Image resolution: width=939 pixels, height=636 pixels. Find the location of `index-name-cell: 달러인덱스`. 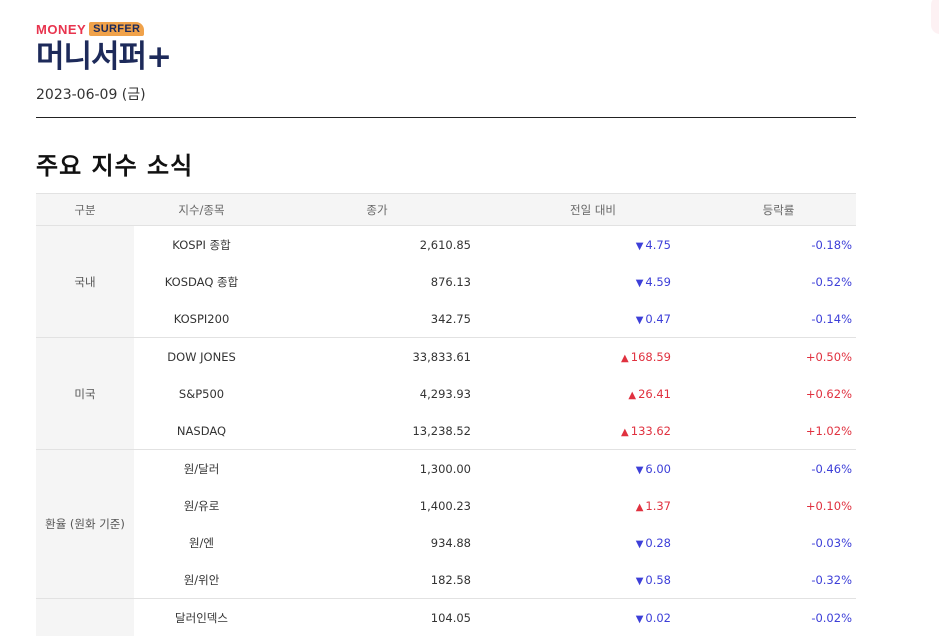

index-name-cell: 달러인덱스 is located at coordinates (201, 617).